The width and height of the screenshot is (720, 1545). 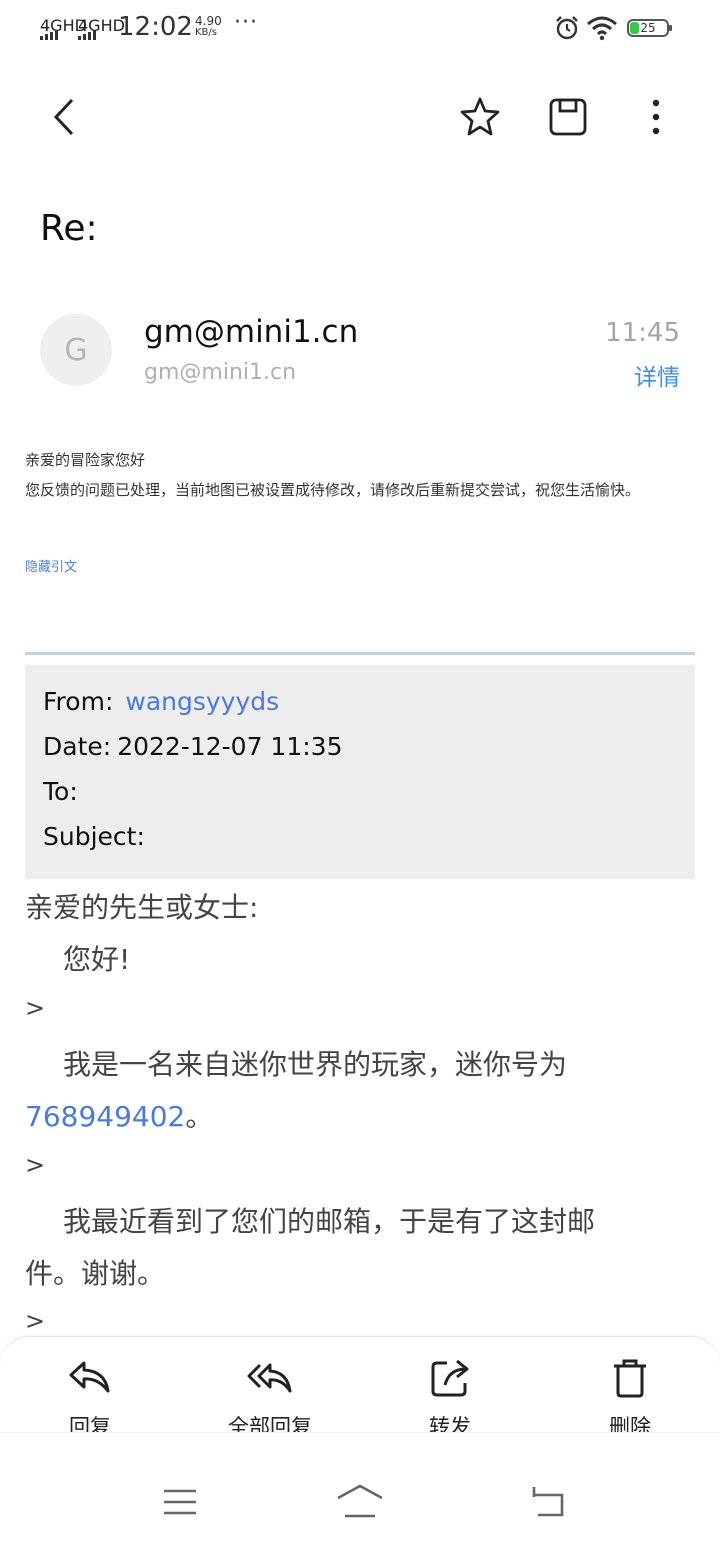 What do you see at coordinates (60, 791) in the screenshot?
I see `to-label: To:` at bounding box center [60, 791].